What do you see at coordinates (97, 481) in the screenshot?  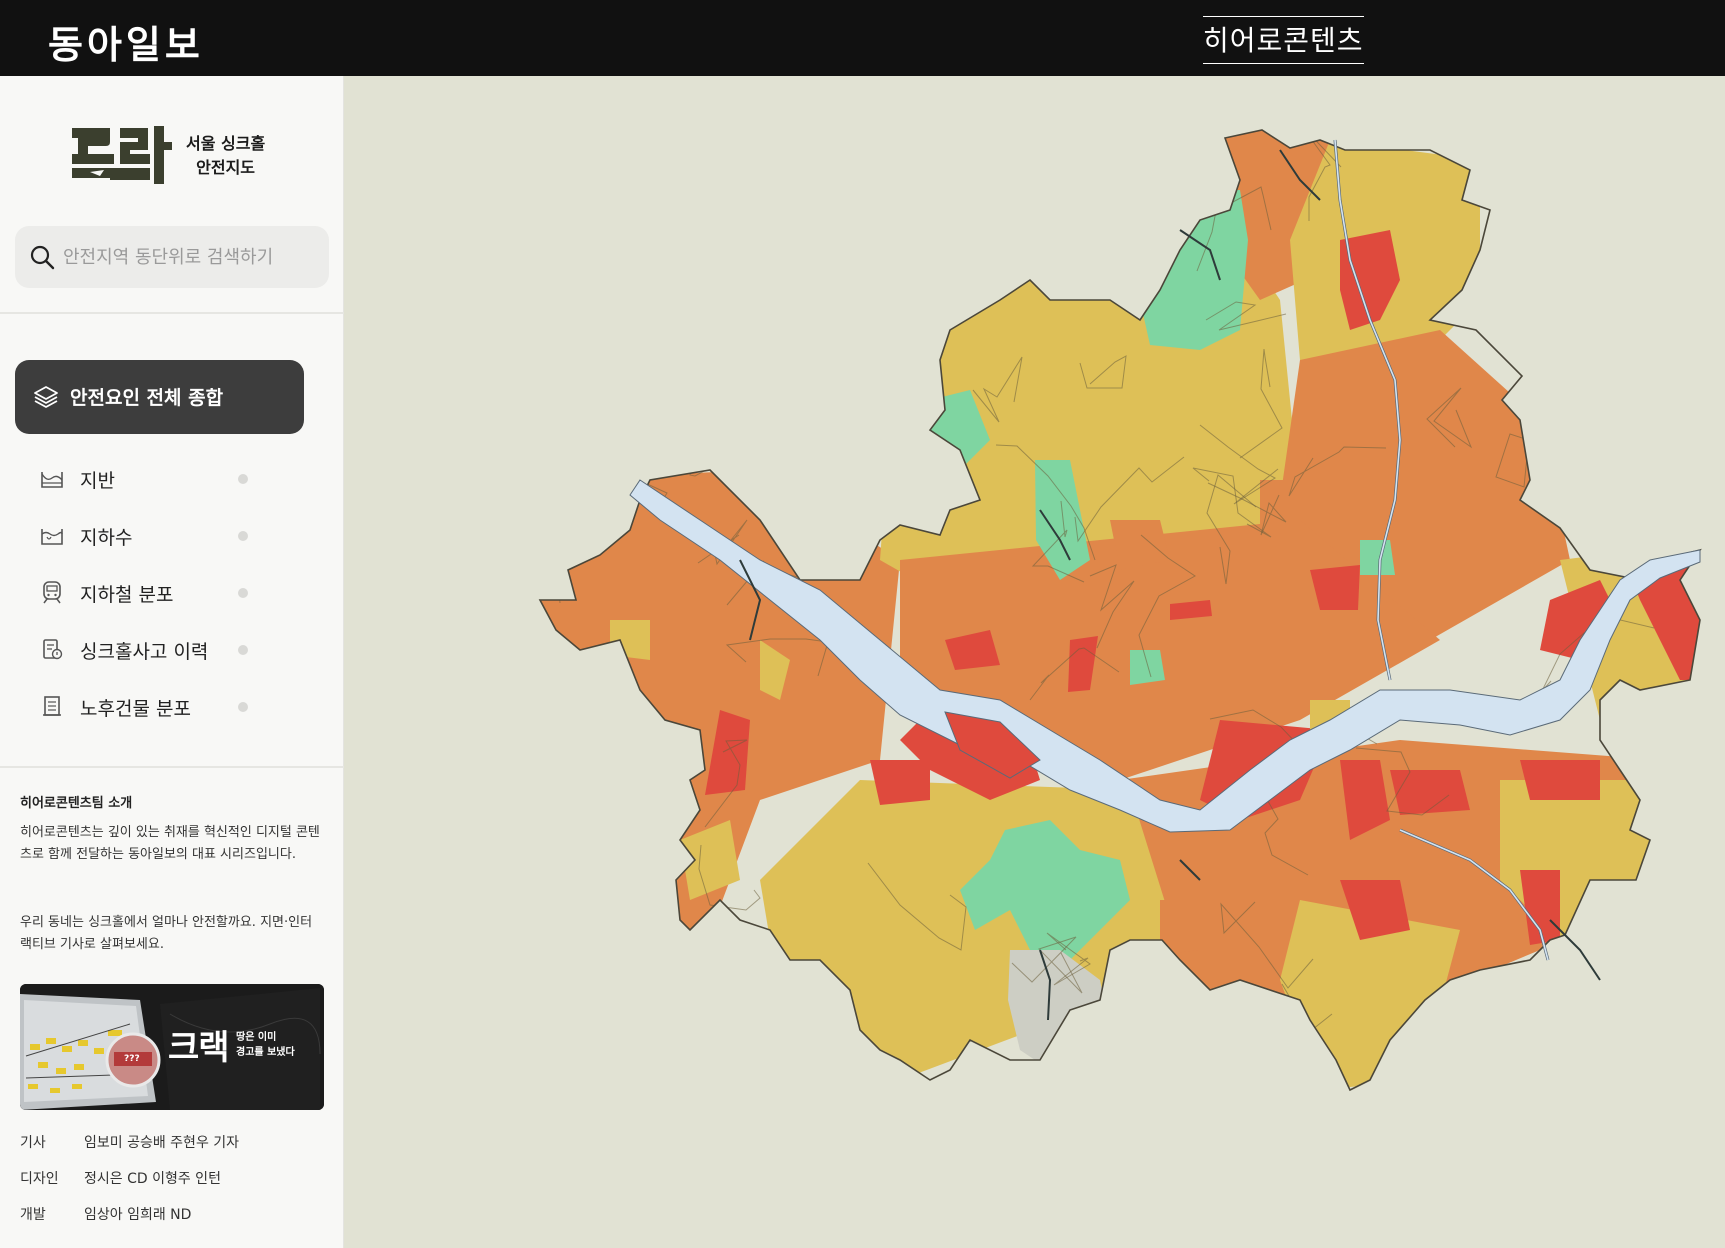 I see `layer-label: 지반` at bounding box center [97, 481].